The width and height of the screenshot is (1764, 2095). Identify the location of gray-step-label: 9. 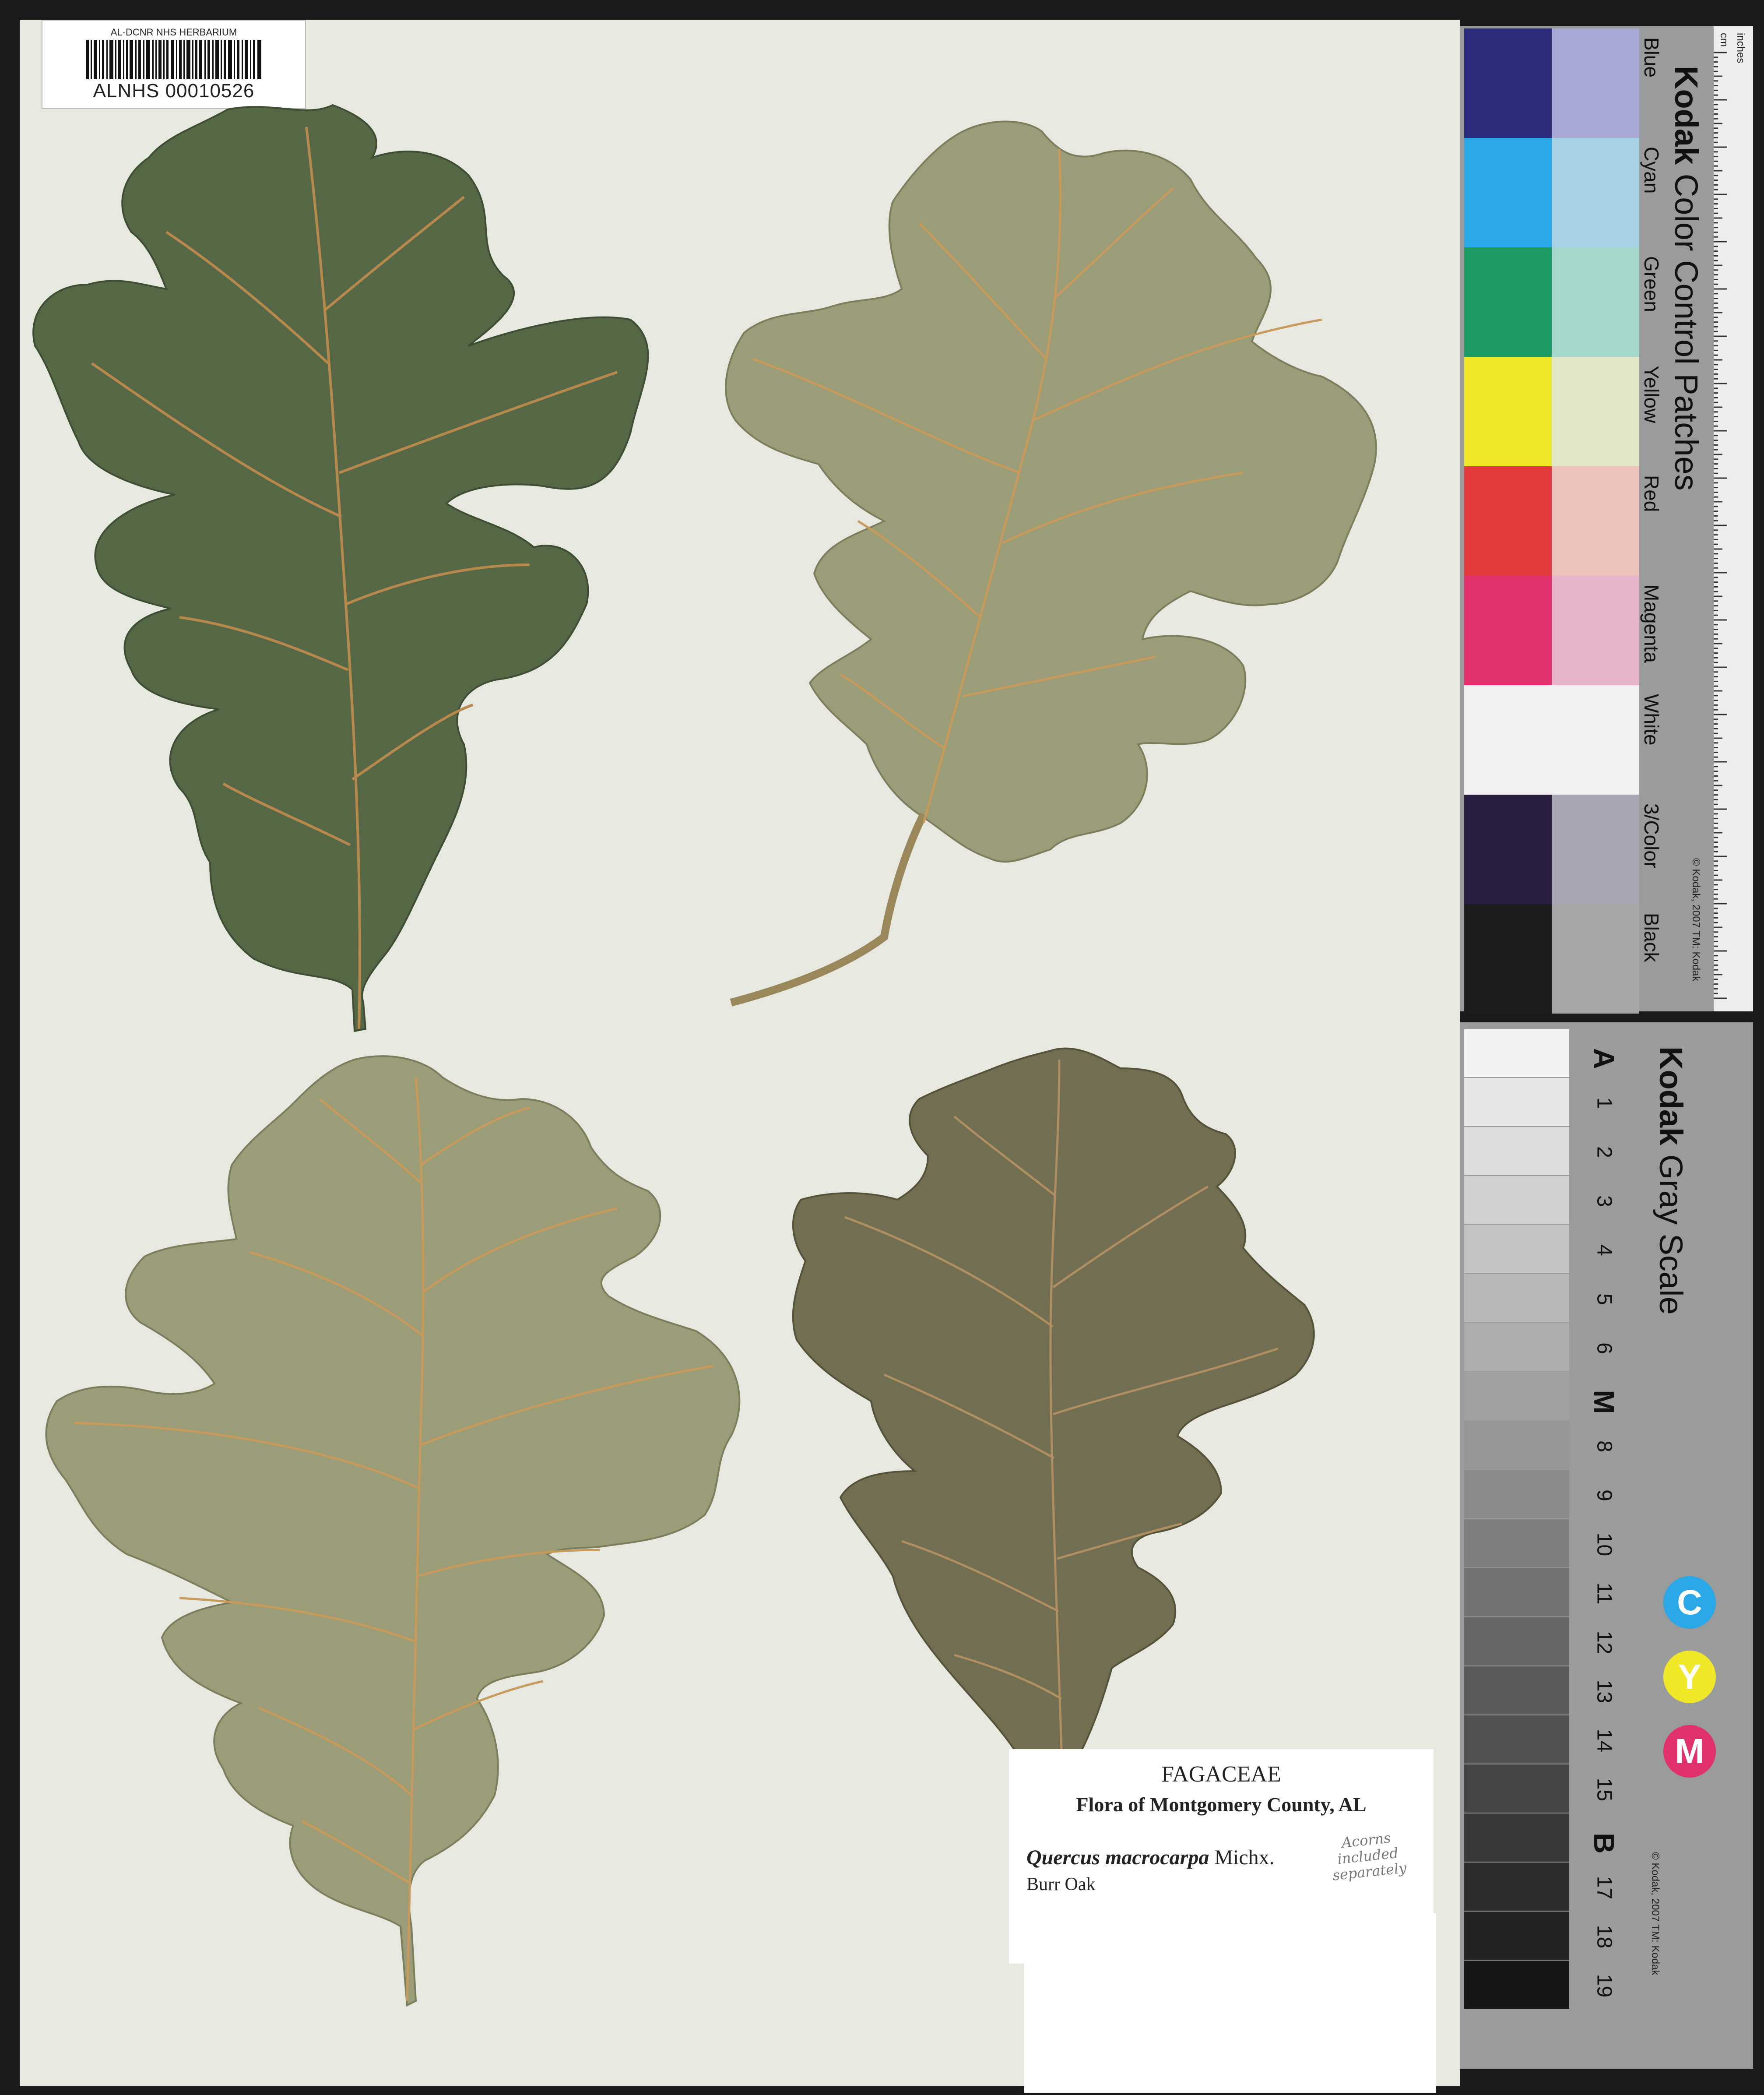
(1604, 1495).